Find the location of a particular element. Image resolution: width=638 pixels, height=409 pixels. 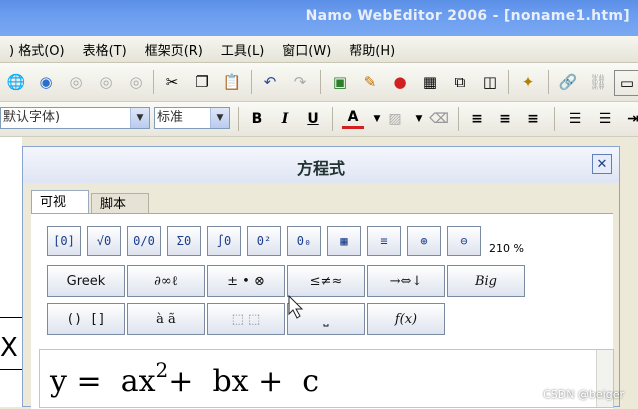

equation-editor: y = ax2+ bx + c is located at coordinates (326, 378).